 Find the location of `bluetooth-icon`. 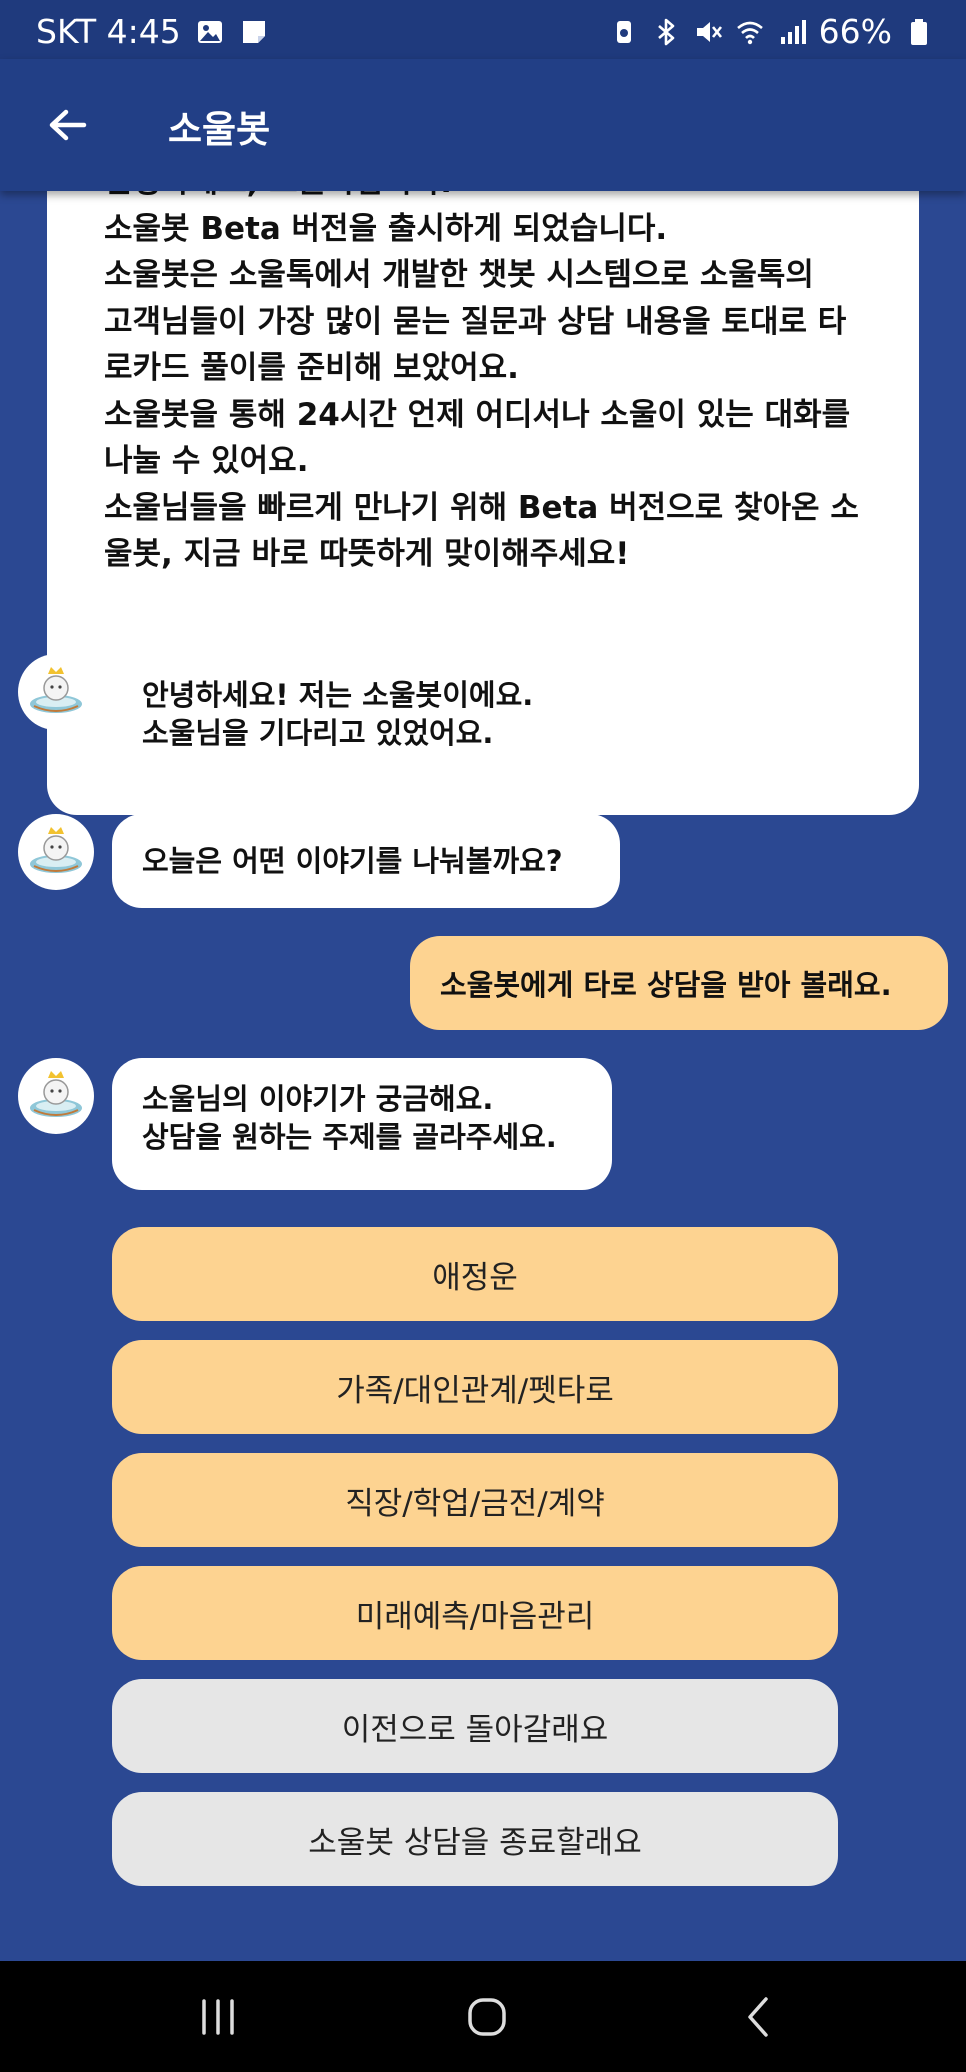

bluetooth-icon is located at coordinates (666, 32).